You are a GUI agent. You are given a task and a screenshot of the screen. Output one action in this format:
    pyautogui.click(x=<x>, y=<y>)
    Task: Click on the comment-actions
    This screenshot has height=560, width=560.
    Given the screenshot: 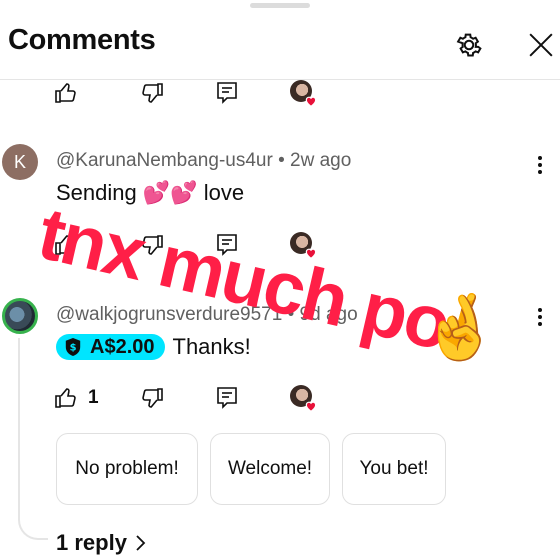 What is the action you would take?
    pyautogui.click(x=204, y=245)
    